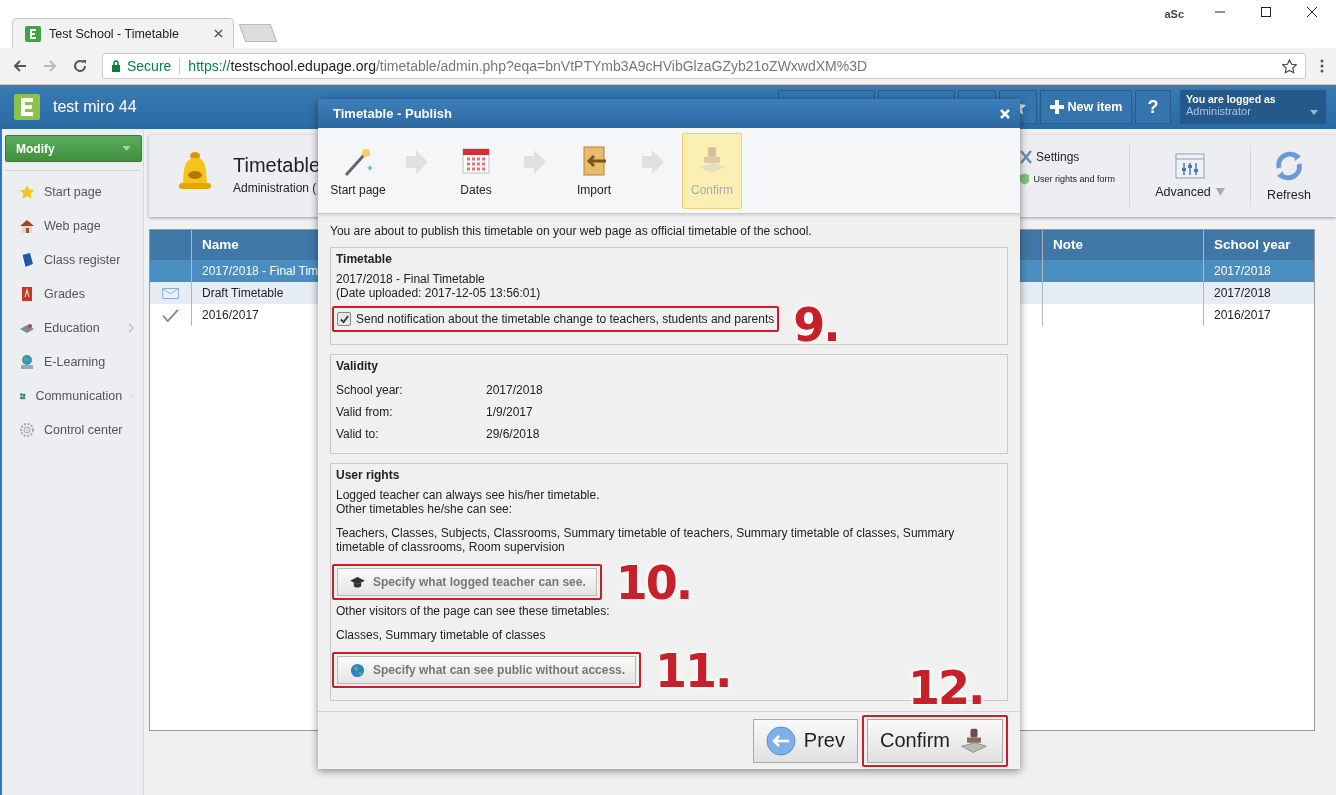  What do you see at coordinates (27, 430) in the screenshot?
I see `gear-icon` at bounding box center [27, 430].